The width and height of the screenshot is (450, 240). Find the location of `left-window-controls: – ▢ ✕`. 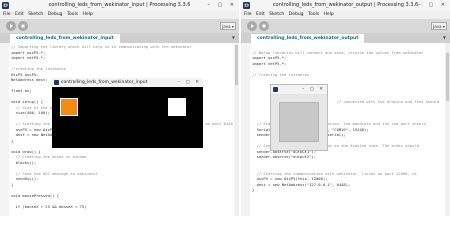

left-window-controls: – ▢ ✕ is located at coordinates (222, 5).